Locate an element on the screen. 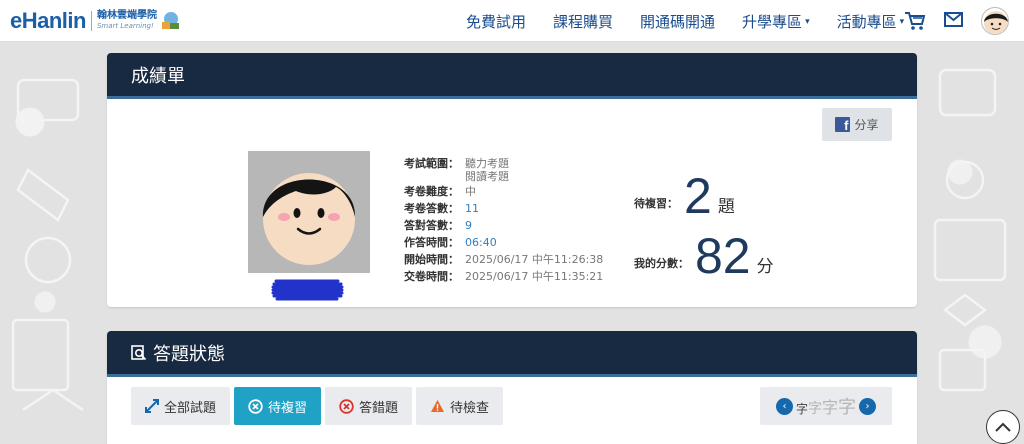  tab-pending-review: 待複習 is located at coordinates (278, 406).